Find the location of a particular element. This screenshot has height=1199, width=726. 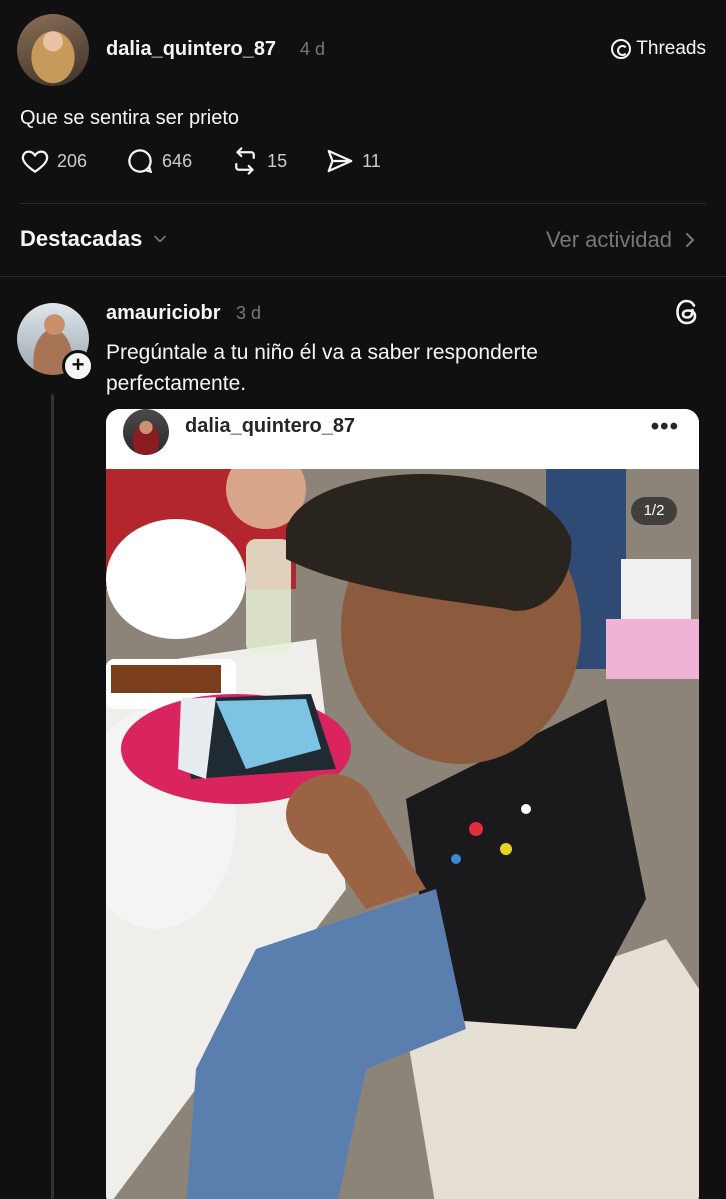

like-count: 206 is located at coordinates (72, 160).